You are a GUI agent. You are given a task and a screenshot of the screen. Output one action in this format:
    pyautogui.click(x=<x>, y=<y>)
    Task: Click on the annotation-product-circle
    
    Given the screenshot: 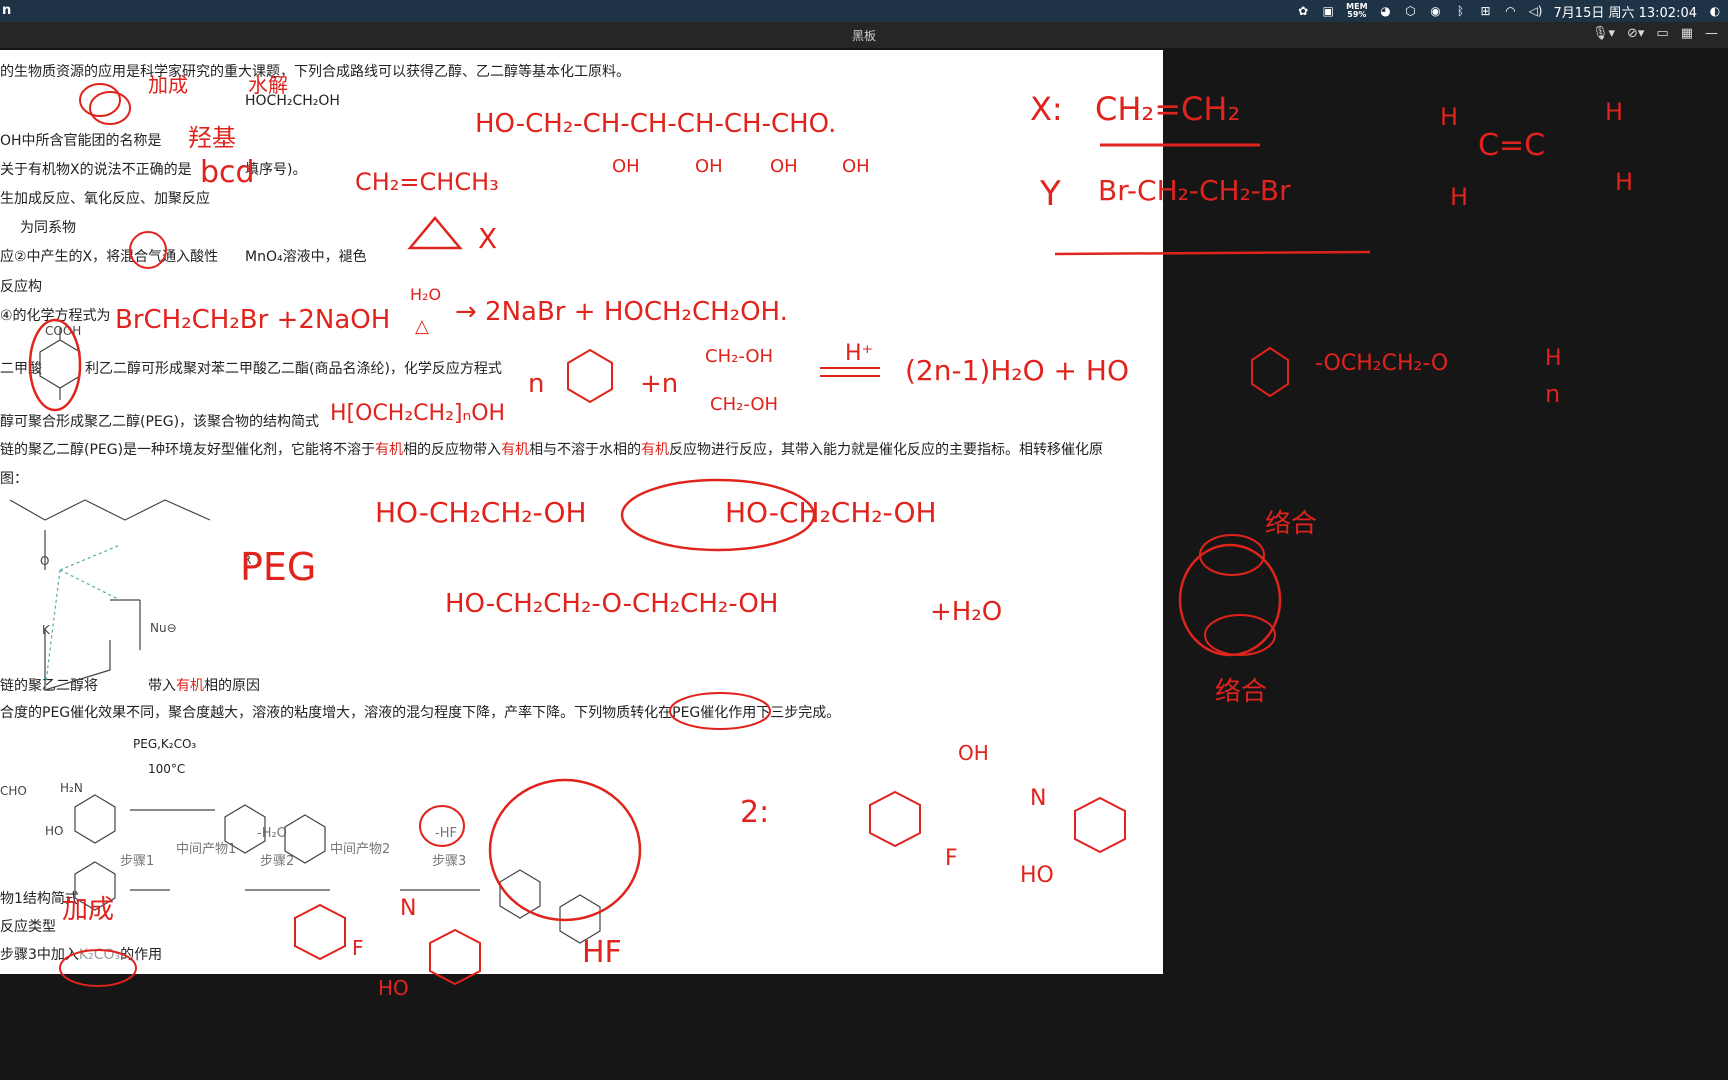 What is the action you would take?
    pyautogui.click(x=565, y=850)
    